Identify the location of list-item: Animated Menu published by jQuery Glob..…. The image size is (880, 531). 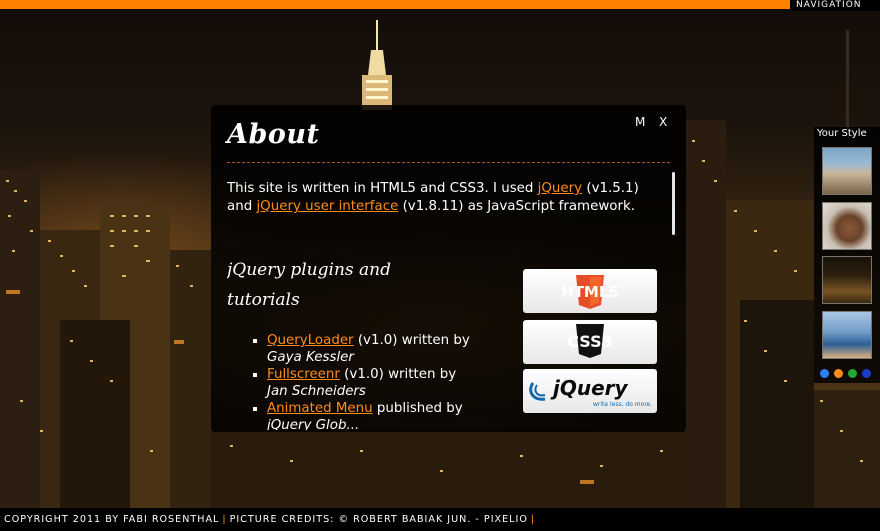
(369, 415).